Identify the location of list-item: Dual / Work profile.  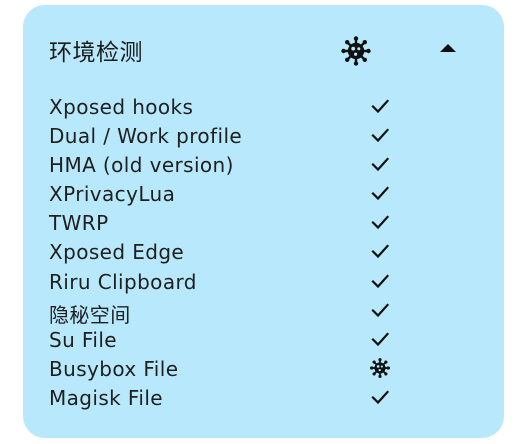
(219, 136).